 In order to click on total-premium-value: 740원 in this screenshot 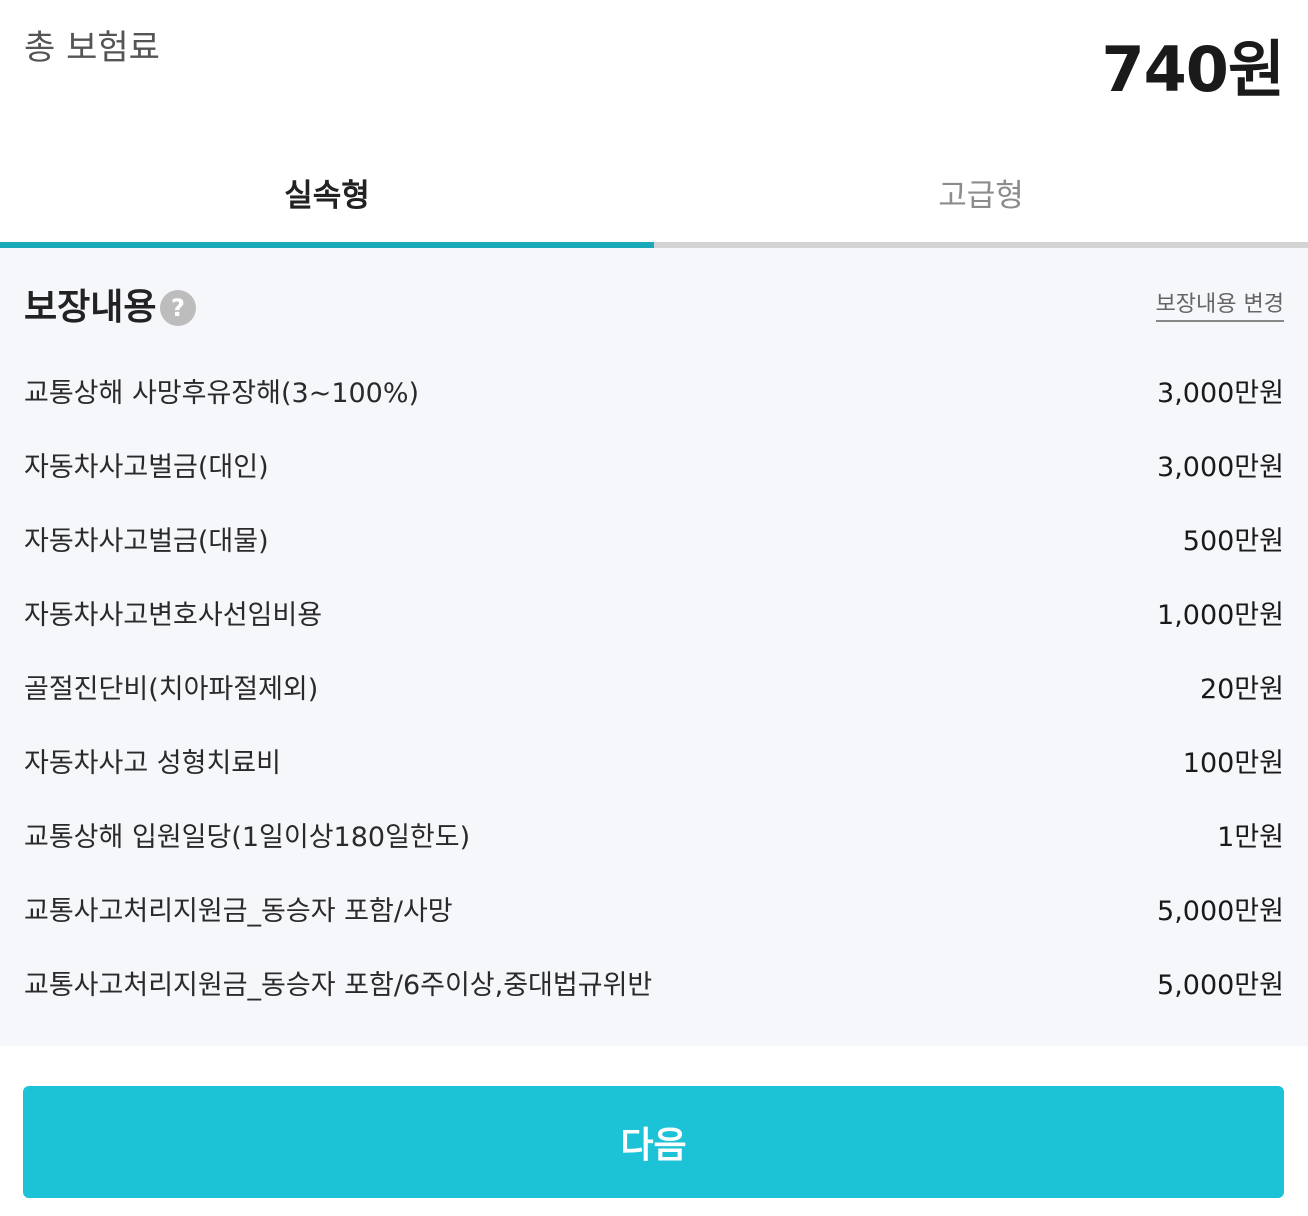, I will do `click(1193, 69)`.